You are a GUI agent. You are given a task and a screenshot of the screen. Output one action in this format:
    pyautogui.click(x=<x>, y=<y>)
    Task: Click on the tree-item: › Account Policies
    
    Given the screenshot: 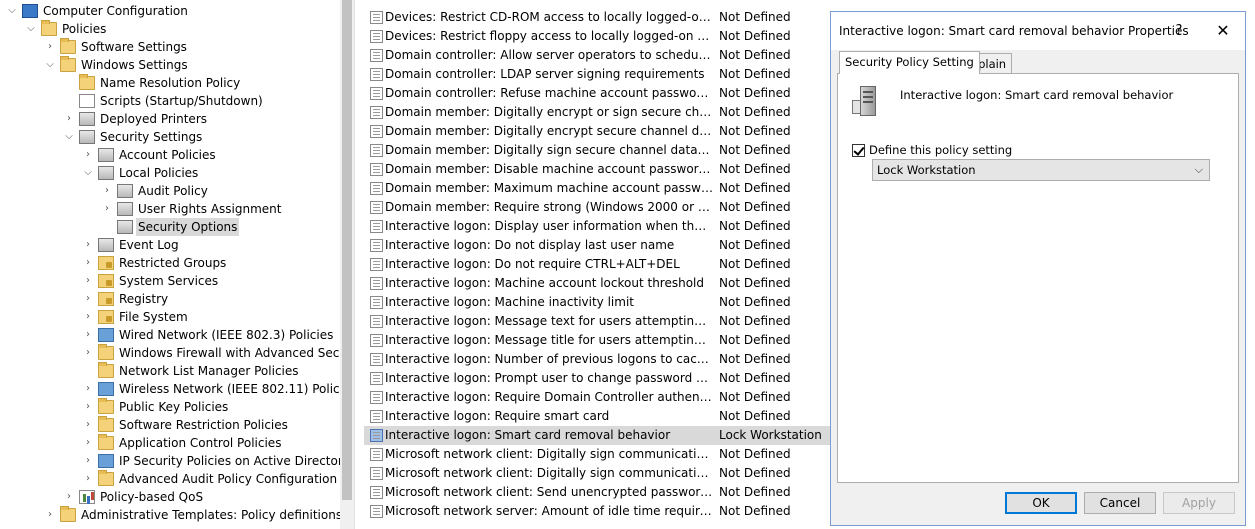 What is the action you would take?
    pyautogui.click(x=170, y=155)
    